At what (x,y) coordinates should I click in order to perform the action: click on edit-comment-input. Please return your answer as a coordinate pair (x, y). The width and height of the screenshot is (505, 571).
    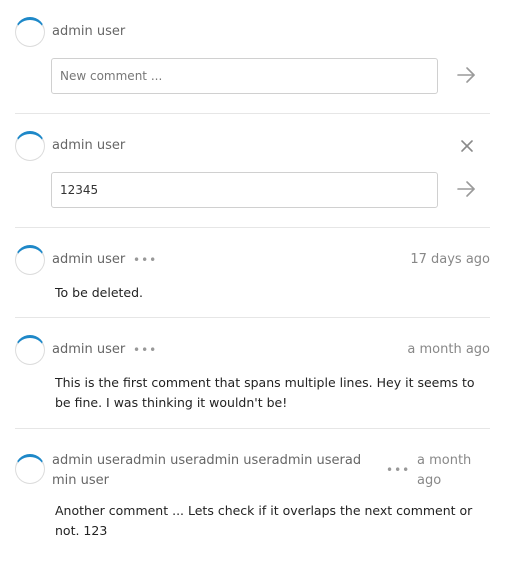
    Looking at the image, I should click on (244, 190).